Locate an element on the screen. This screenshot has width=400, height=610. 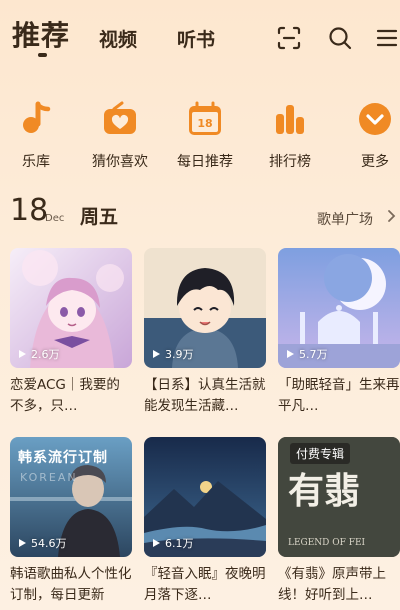
quick-action-label: 更多 is located at coordinates (375, 162).